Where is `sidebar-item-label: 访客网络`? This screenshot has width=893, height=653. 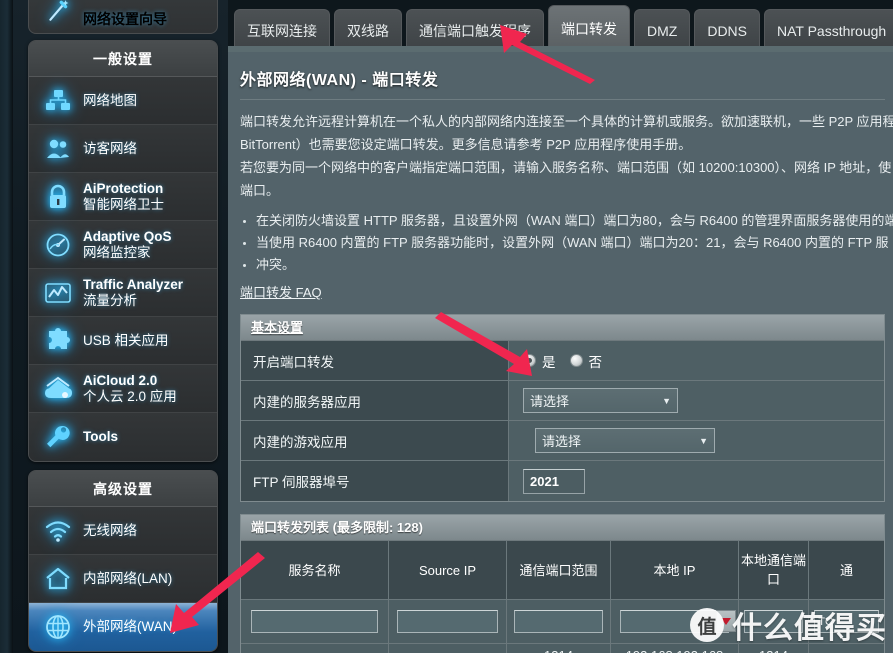 sidebar-item-label: 访客网络 is located at coordinates (110, 148).